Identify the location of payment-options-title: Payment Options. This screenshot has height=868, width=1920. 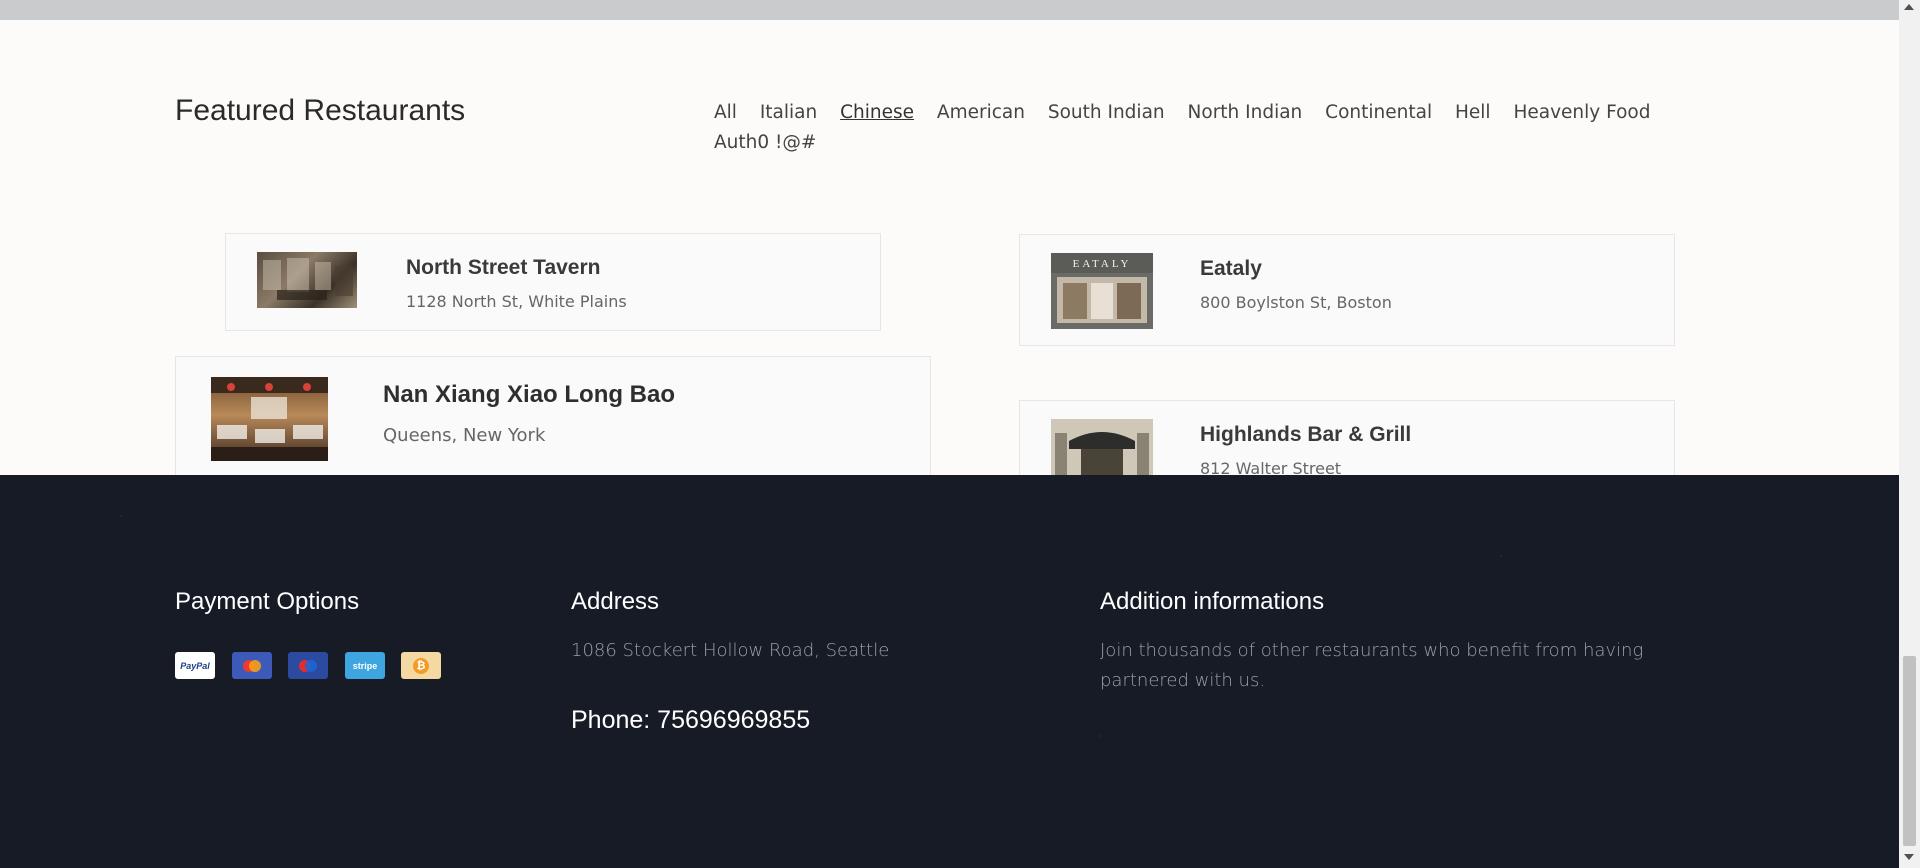
(267, 601).